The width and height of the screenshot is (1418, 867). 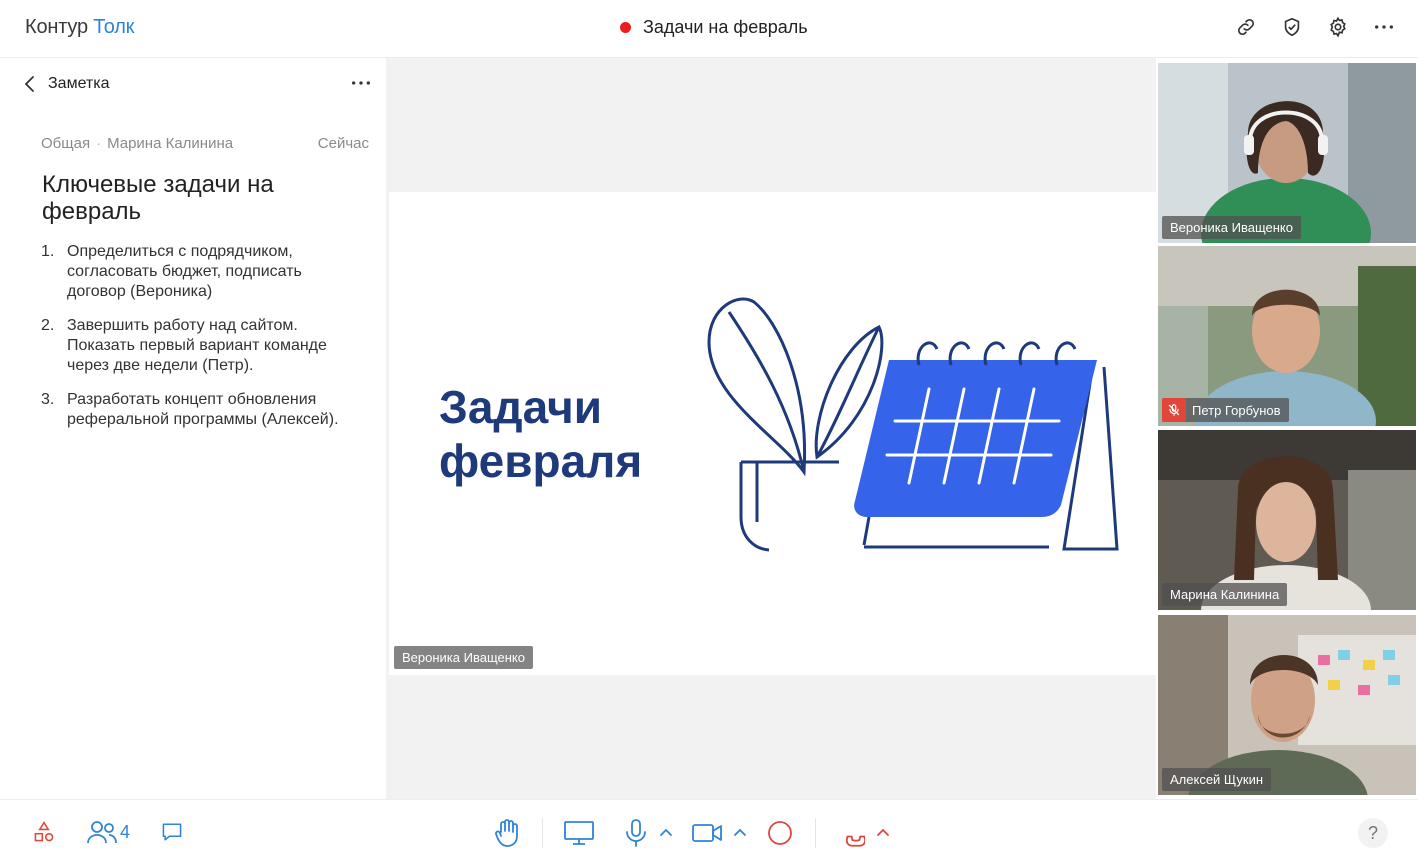 I want to click on participant-name-text: Вероника Иващенко, so click(x=1231, y=227).